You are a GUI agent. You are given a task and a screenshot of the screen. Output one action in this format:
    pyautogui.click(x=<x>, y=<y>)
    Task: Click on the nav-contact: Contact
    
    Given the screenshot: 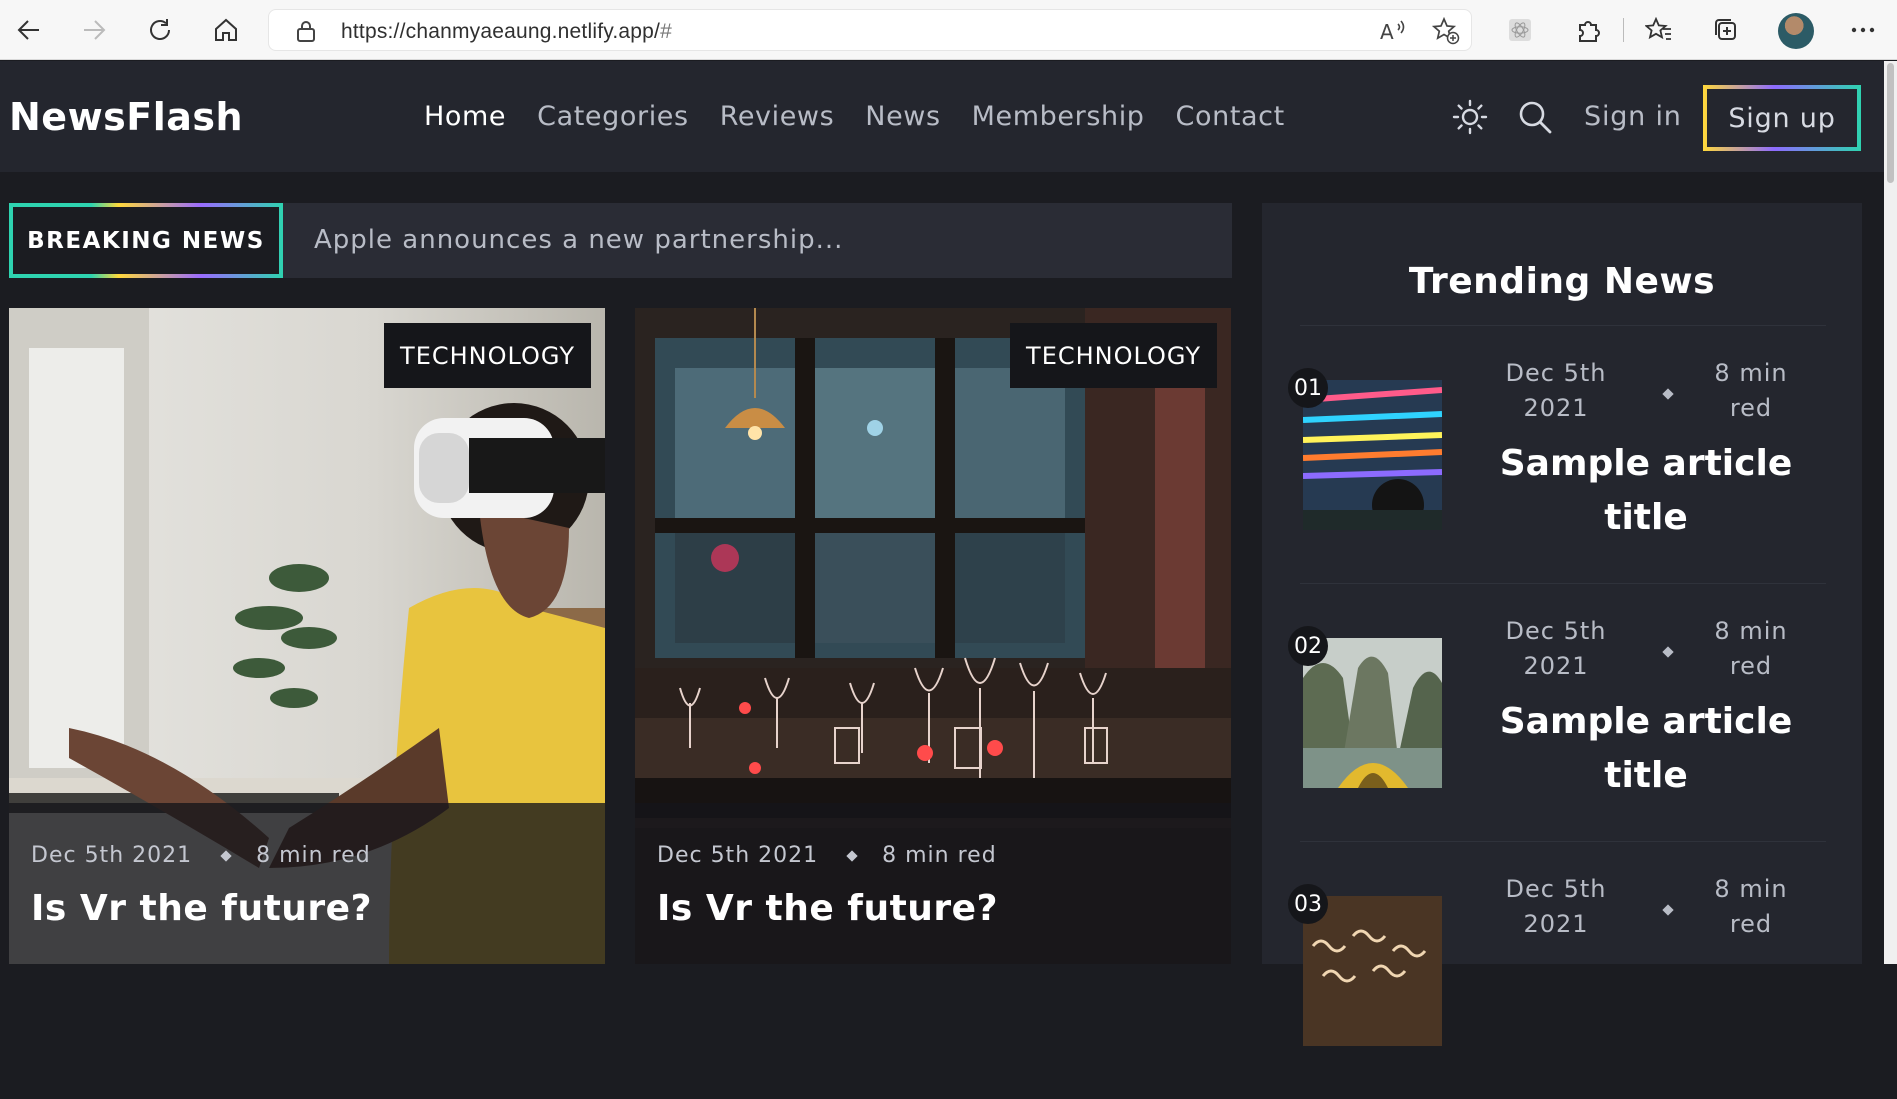 What is the action you would take?
    pyautogui.click(x=1230, y=116)
    